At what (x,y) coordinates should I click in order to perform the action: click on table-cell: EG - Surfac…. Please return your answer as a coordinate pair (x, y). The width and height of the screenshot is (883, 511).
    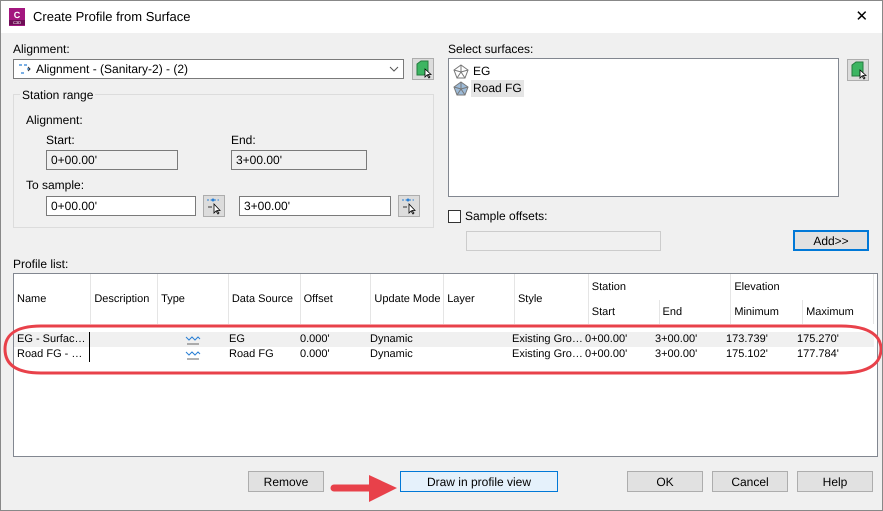
    Looking at the image, I should click on (51, 339).